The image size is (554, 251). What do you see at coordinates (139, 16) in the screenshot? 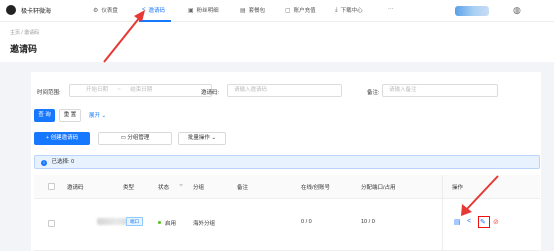
I see `arrow-head-nav-icon` at bounding box center [139, 16].